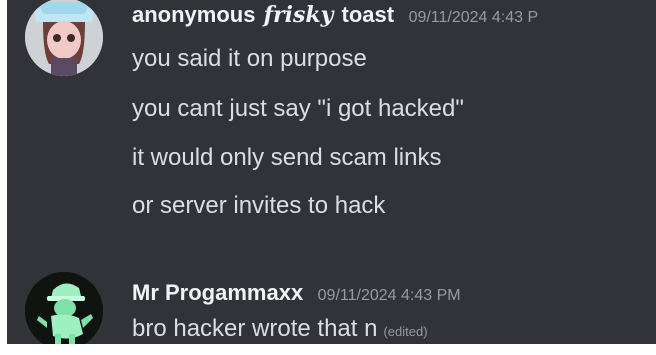 This screenshot has height=355, width=656. Describe the element at coordinates (389, 295) in the screenshot. I see `message-timestamp: 09/11/2024 4:43 PM` at that location.